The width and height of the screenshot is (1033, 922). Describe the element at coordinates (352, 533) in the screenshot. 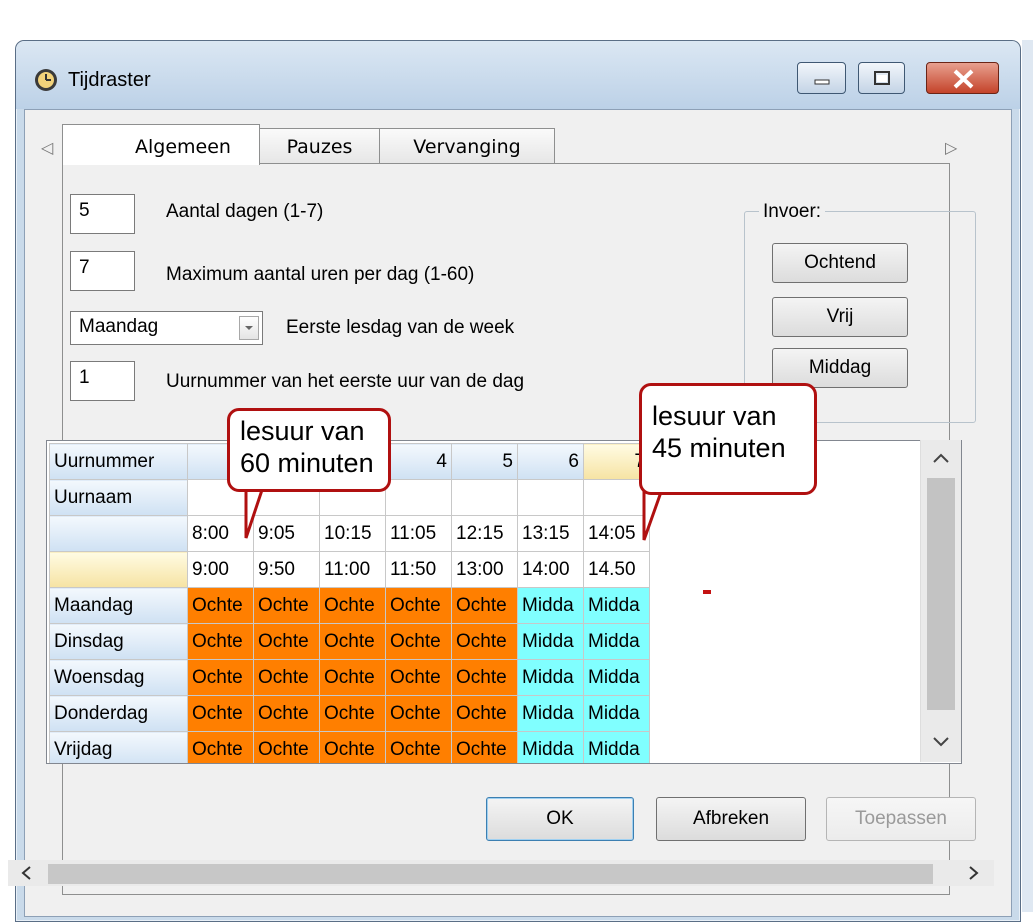

I see `grid-cell: 10:15` at that location.